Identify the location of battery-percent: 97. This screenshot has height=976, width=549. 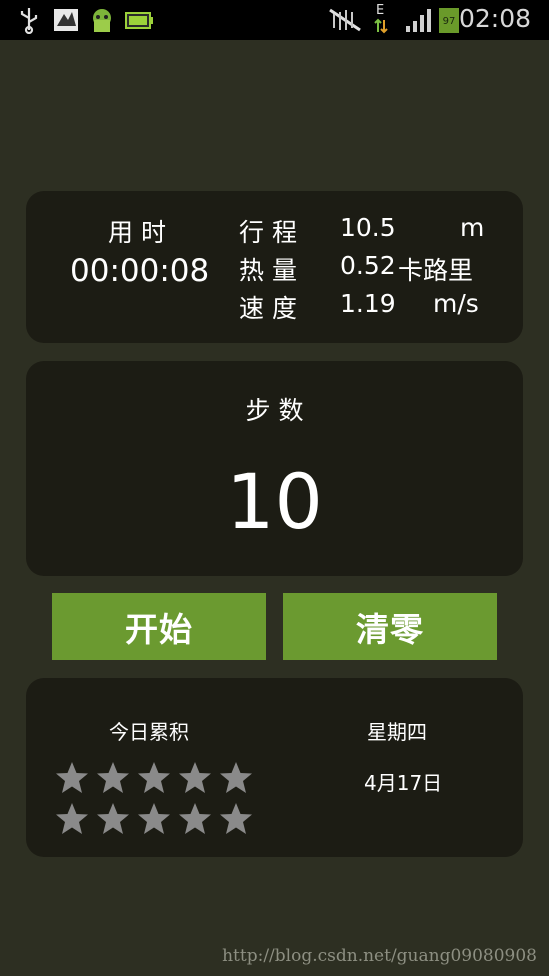
(449, 21).